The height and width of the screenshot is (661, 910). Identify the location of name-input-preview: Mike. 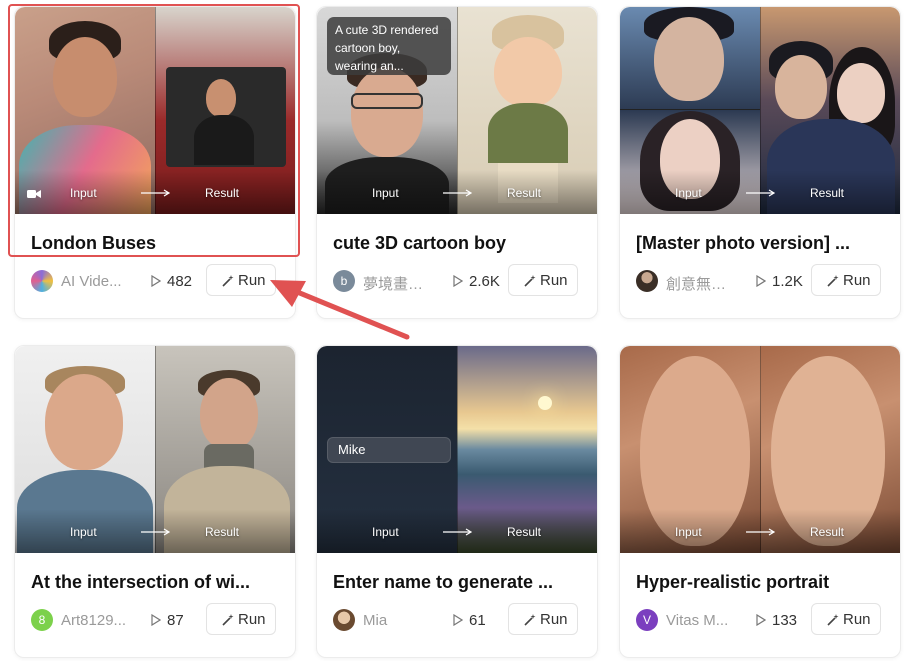
(389, 450).